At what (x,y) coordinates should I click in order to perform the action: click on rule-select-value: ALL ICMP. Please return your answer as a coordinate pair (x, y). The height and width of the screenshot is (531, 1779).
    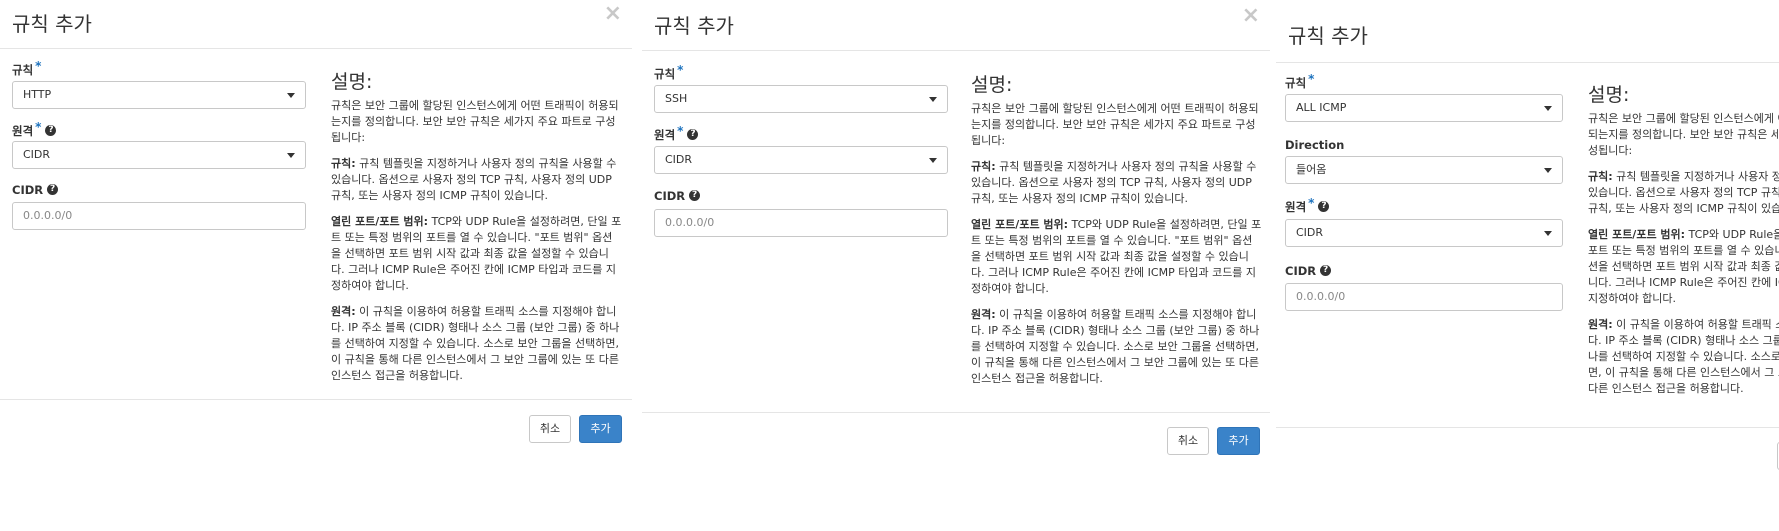
    Looking at the image, I should click on (1321, 107).